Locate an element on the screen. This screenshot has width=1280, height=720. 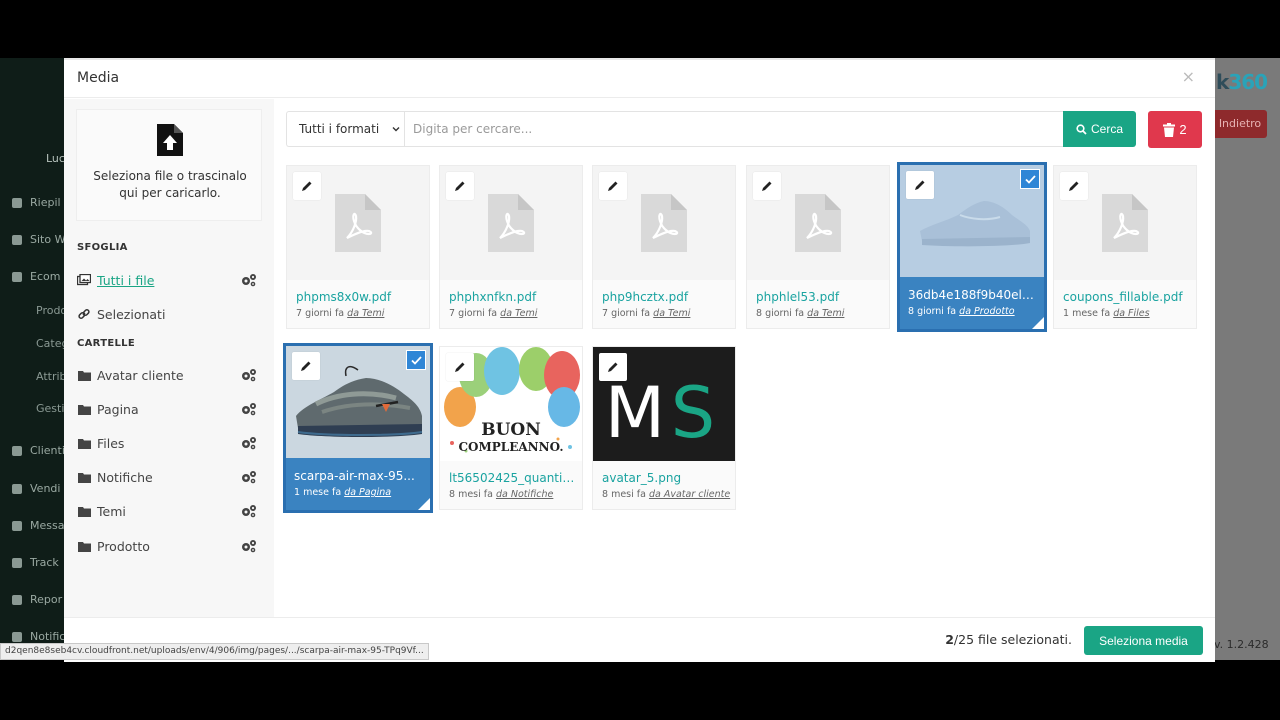
message-icon is located at coordinates (17, 525).